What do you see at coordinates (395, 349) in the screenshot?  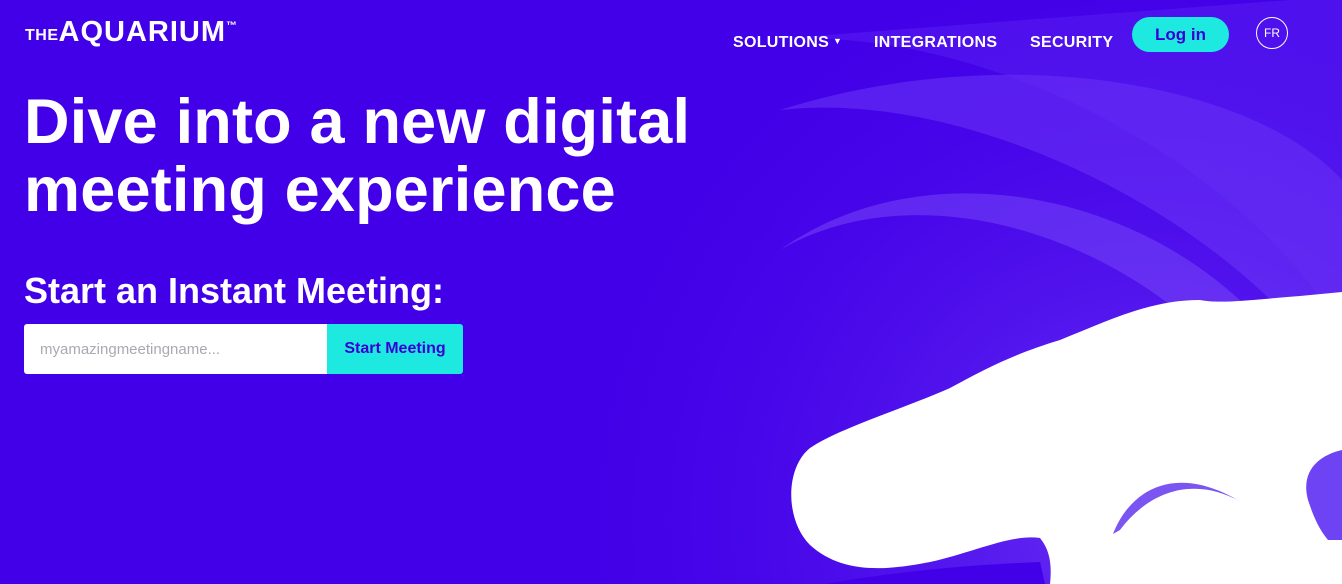 I see `start-meeting-button: Start Meeting` at bounding box center [395, 349].